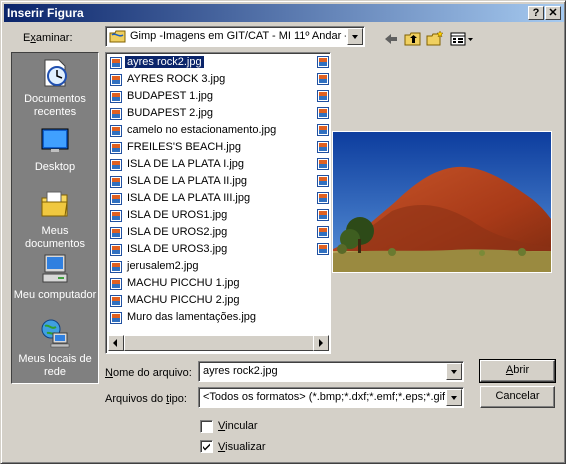 The image size is (566, 464). I want to click on file-name: jerusalem2.jpg, so click(163, 266).